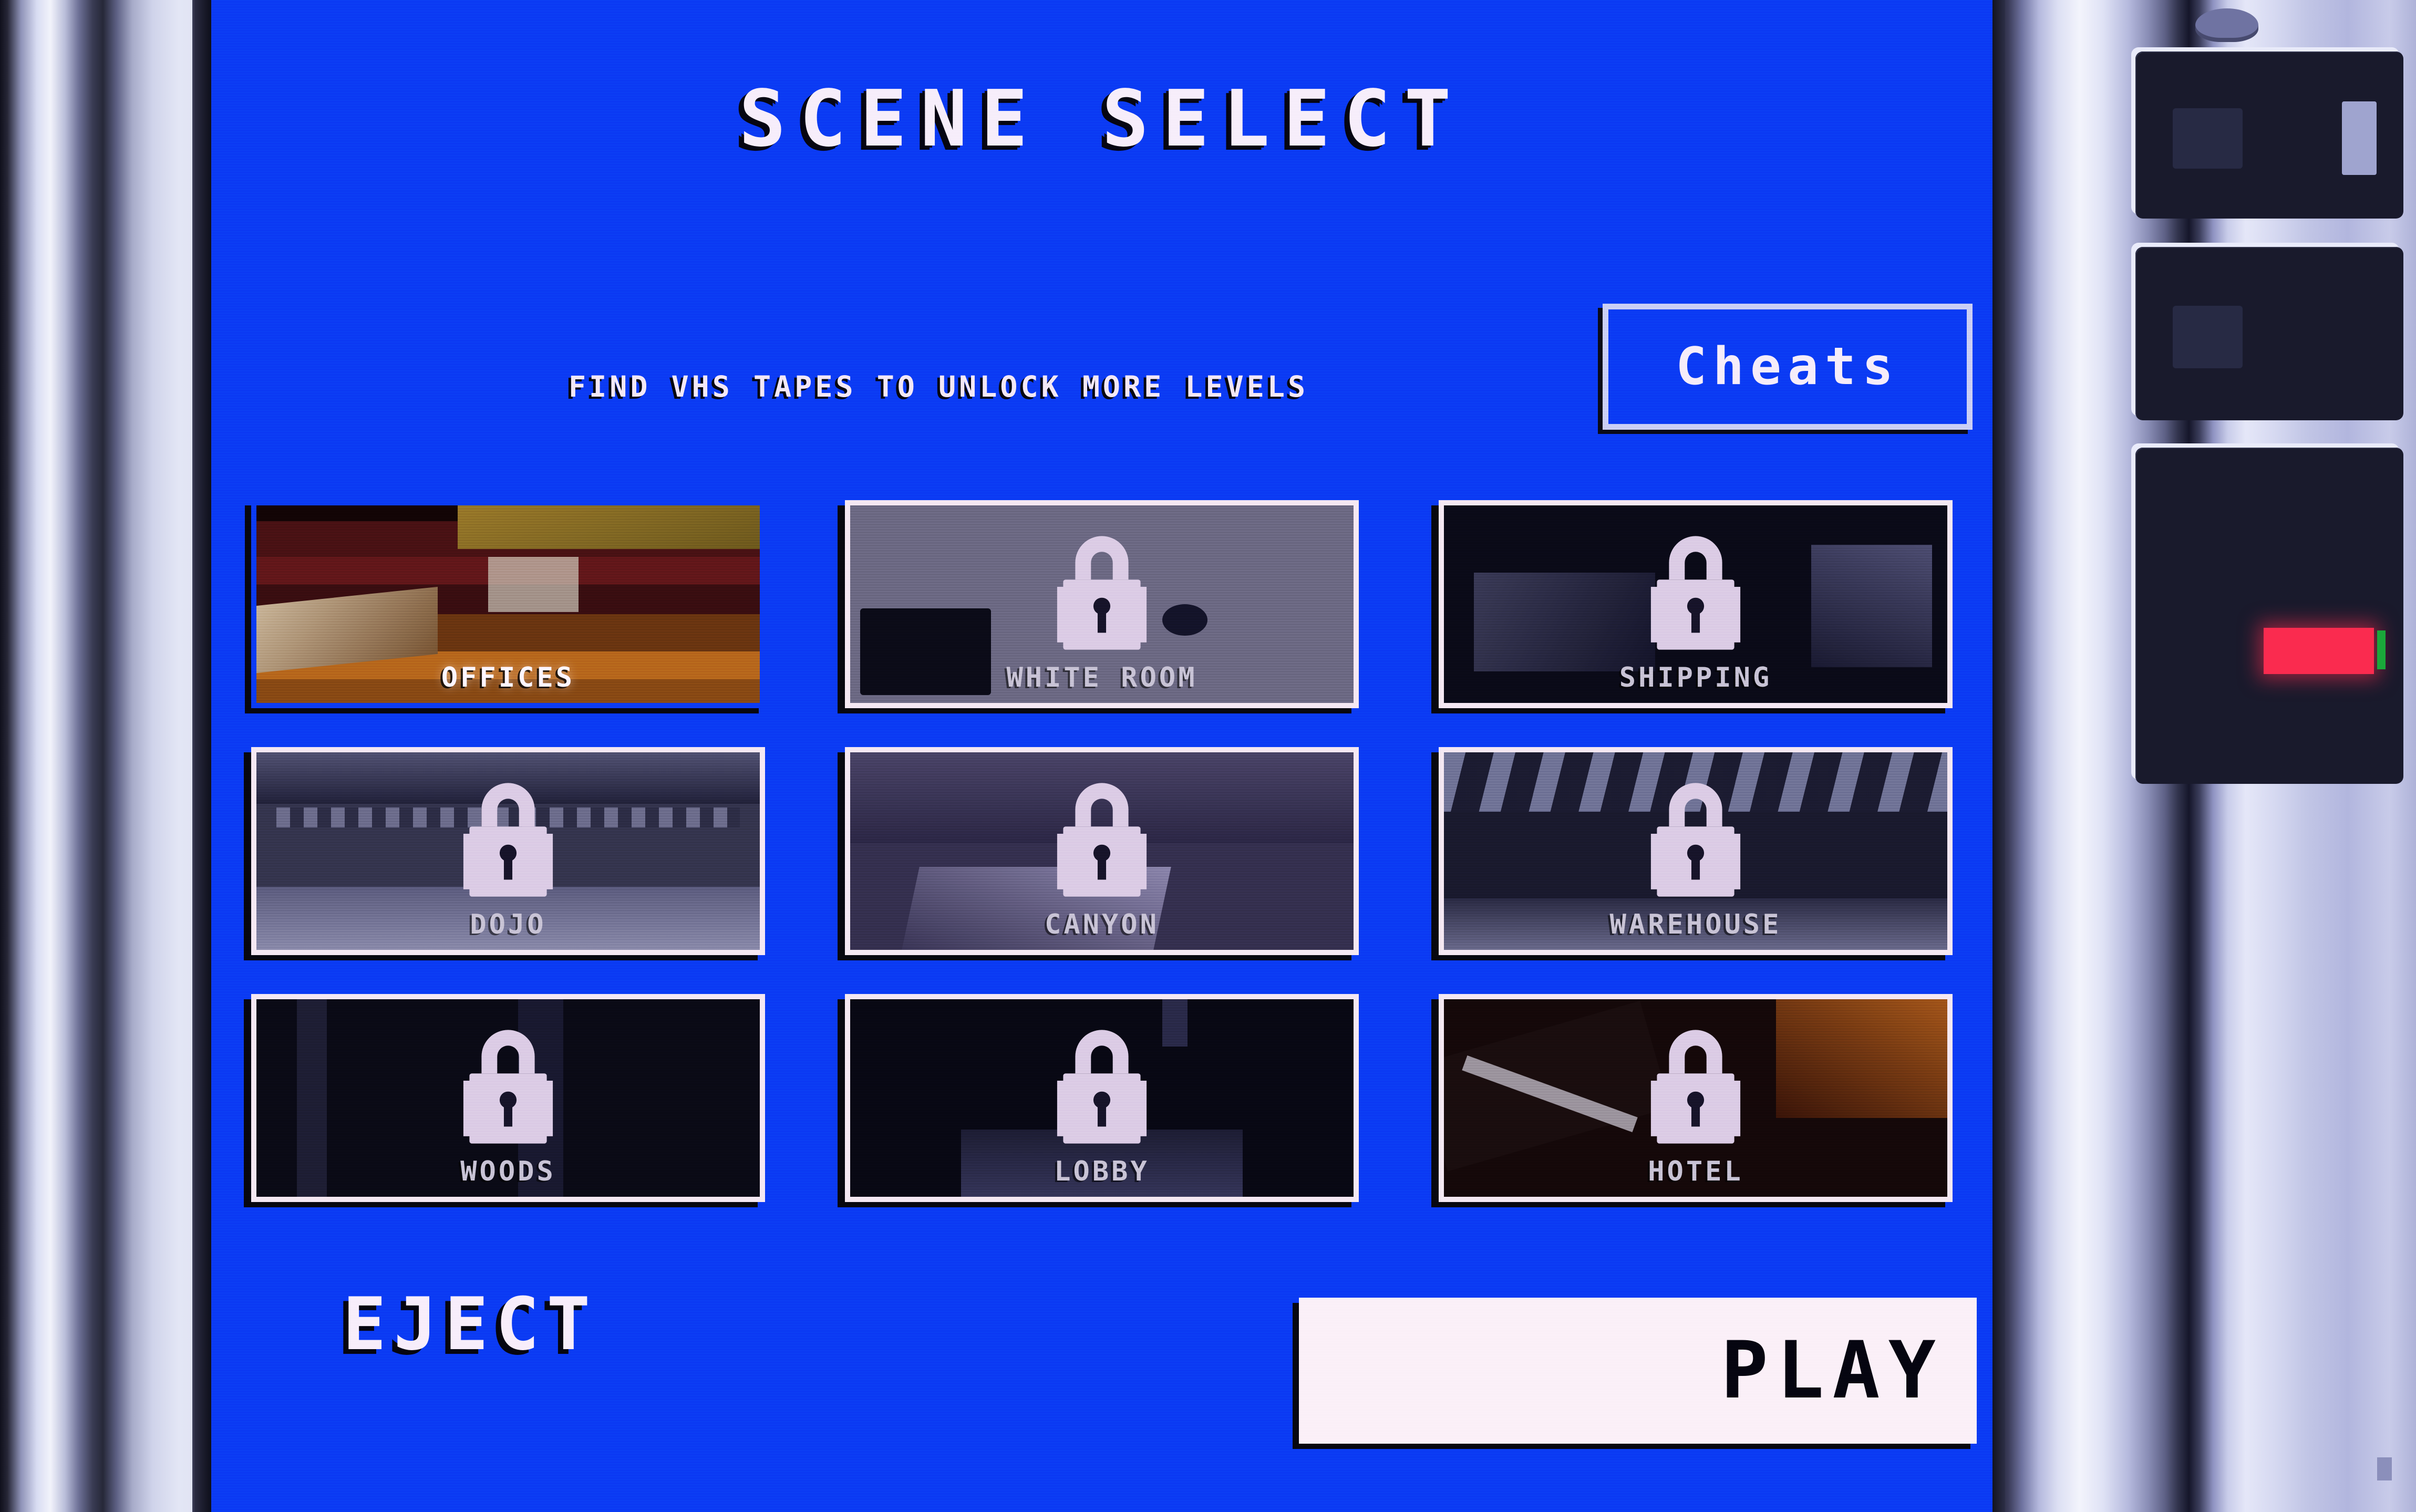 This screenshot has height=1512, width=2416. I want to click on level-tile-white-room: WHITE ROOM, so click(1102, 604).